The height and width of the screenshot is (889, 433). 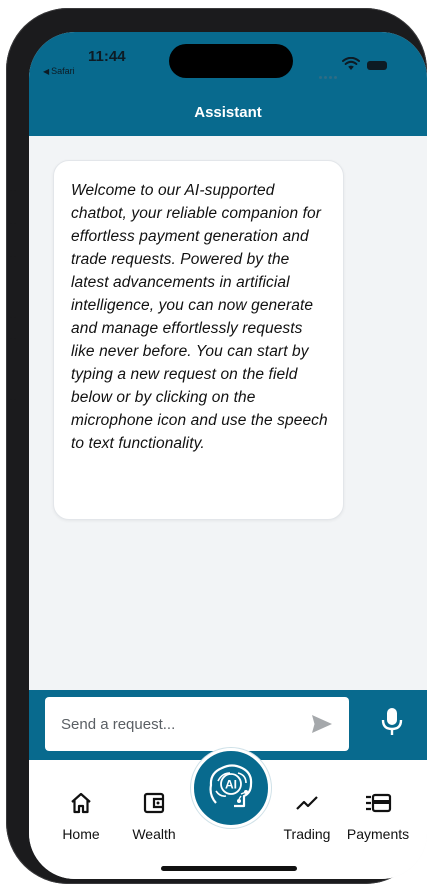 I want to click on back-to-safari: ◀ Safari, so click(x=59, y=71).